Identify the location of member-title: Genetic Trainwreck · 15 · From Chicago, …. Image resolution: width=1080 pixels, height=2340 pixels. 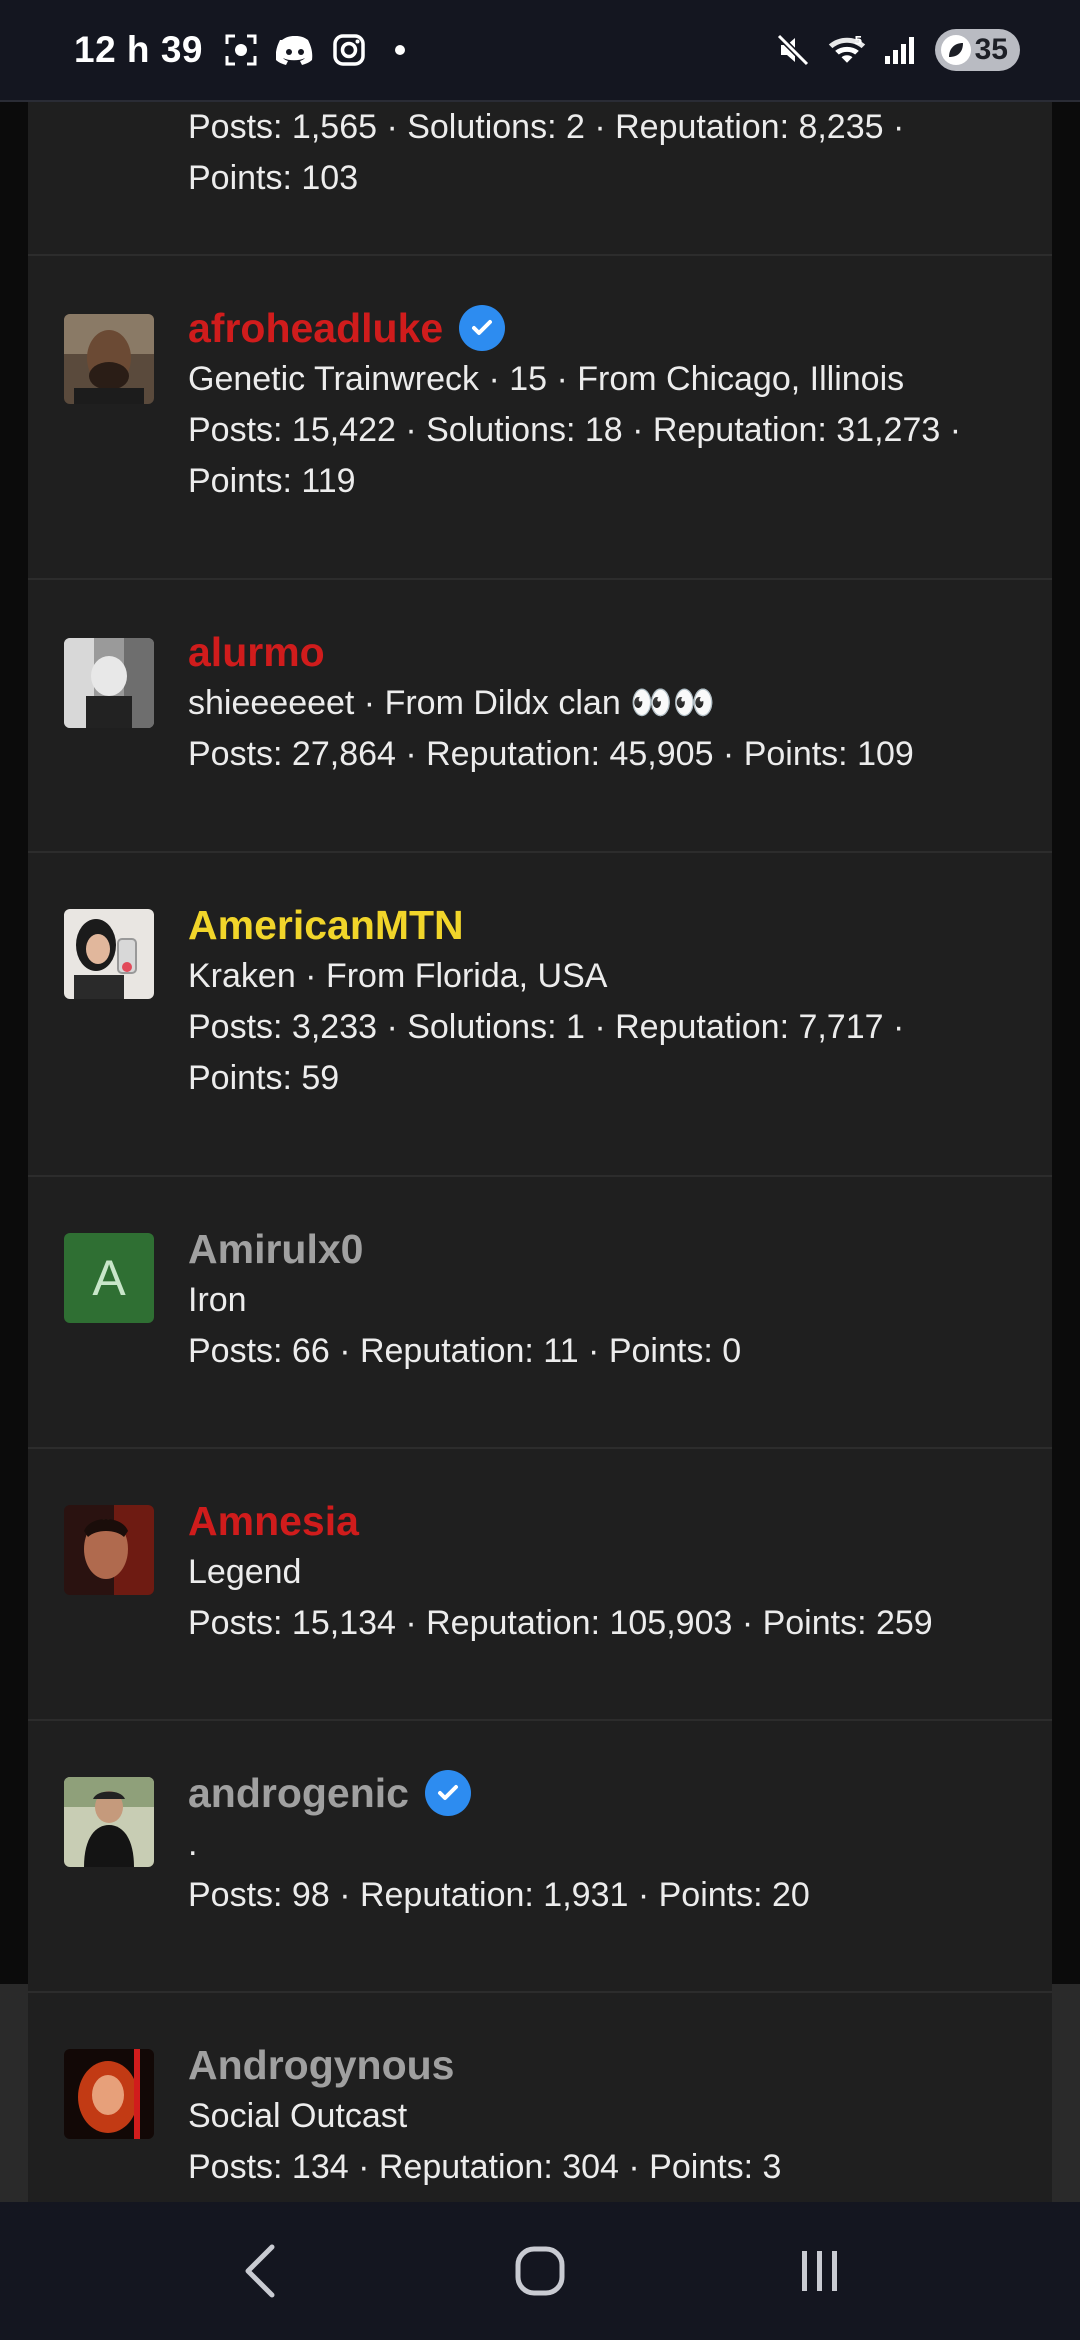
(546, 379).